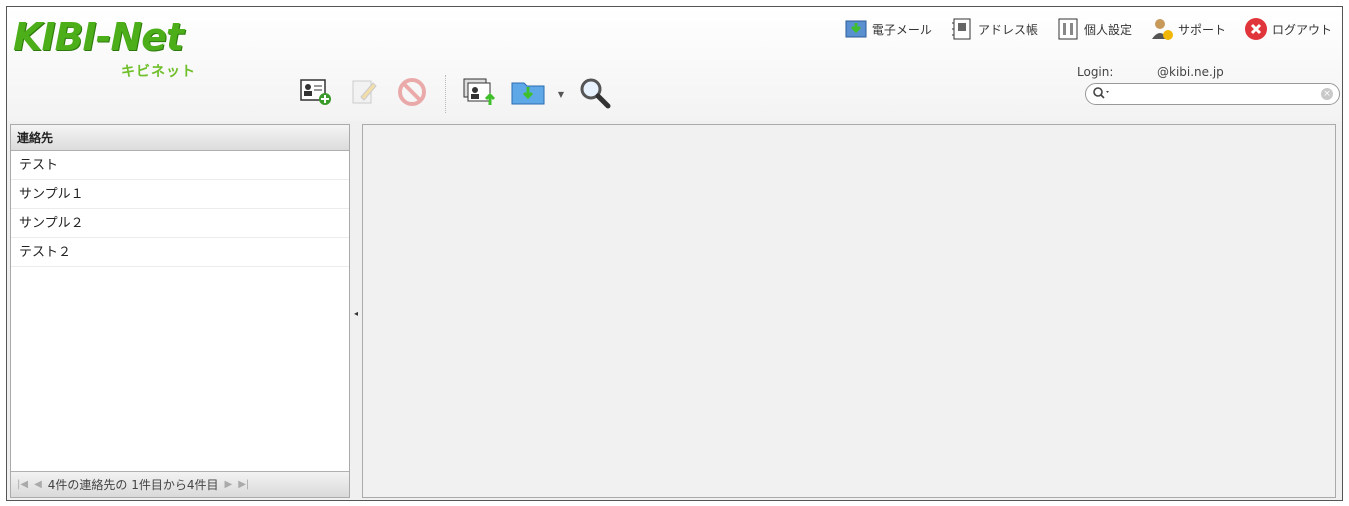  Describe the element at coordinates (1327, 94) in the screenshot. I see `clear-search-icon: ×` at that location.